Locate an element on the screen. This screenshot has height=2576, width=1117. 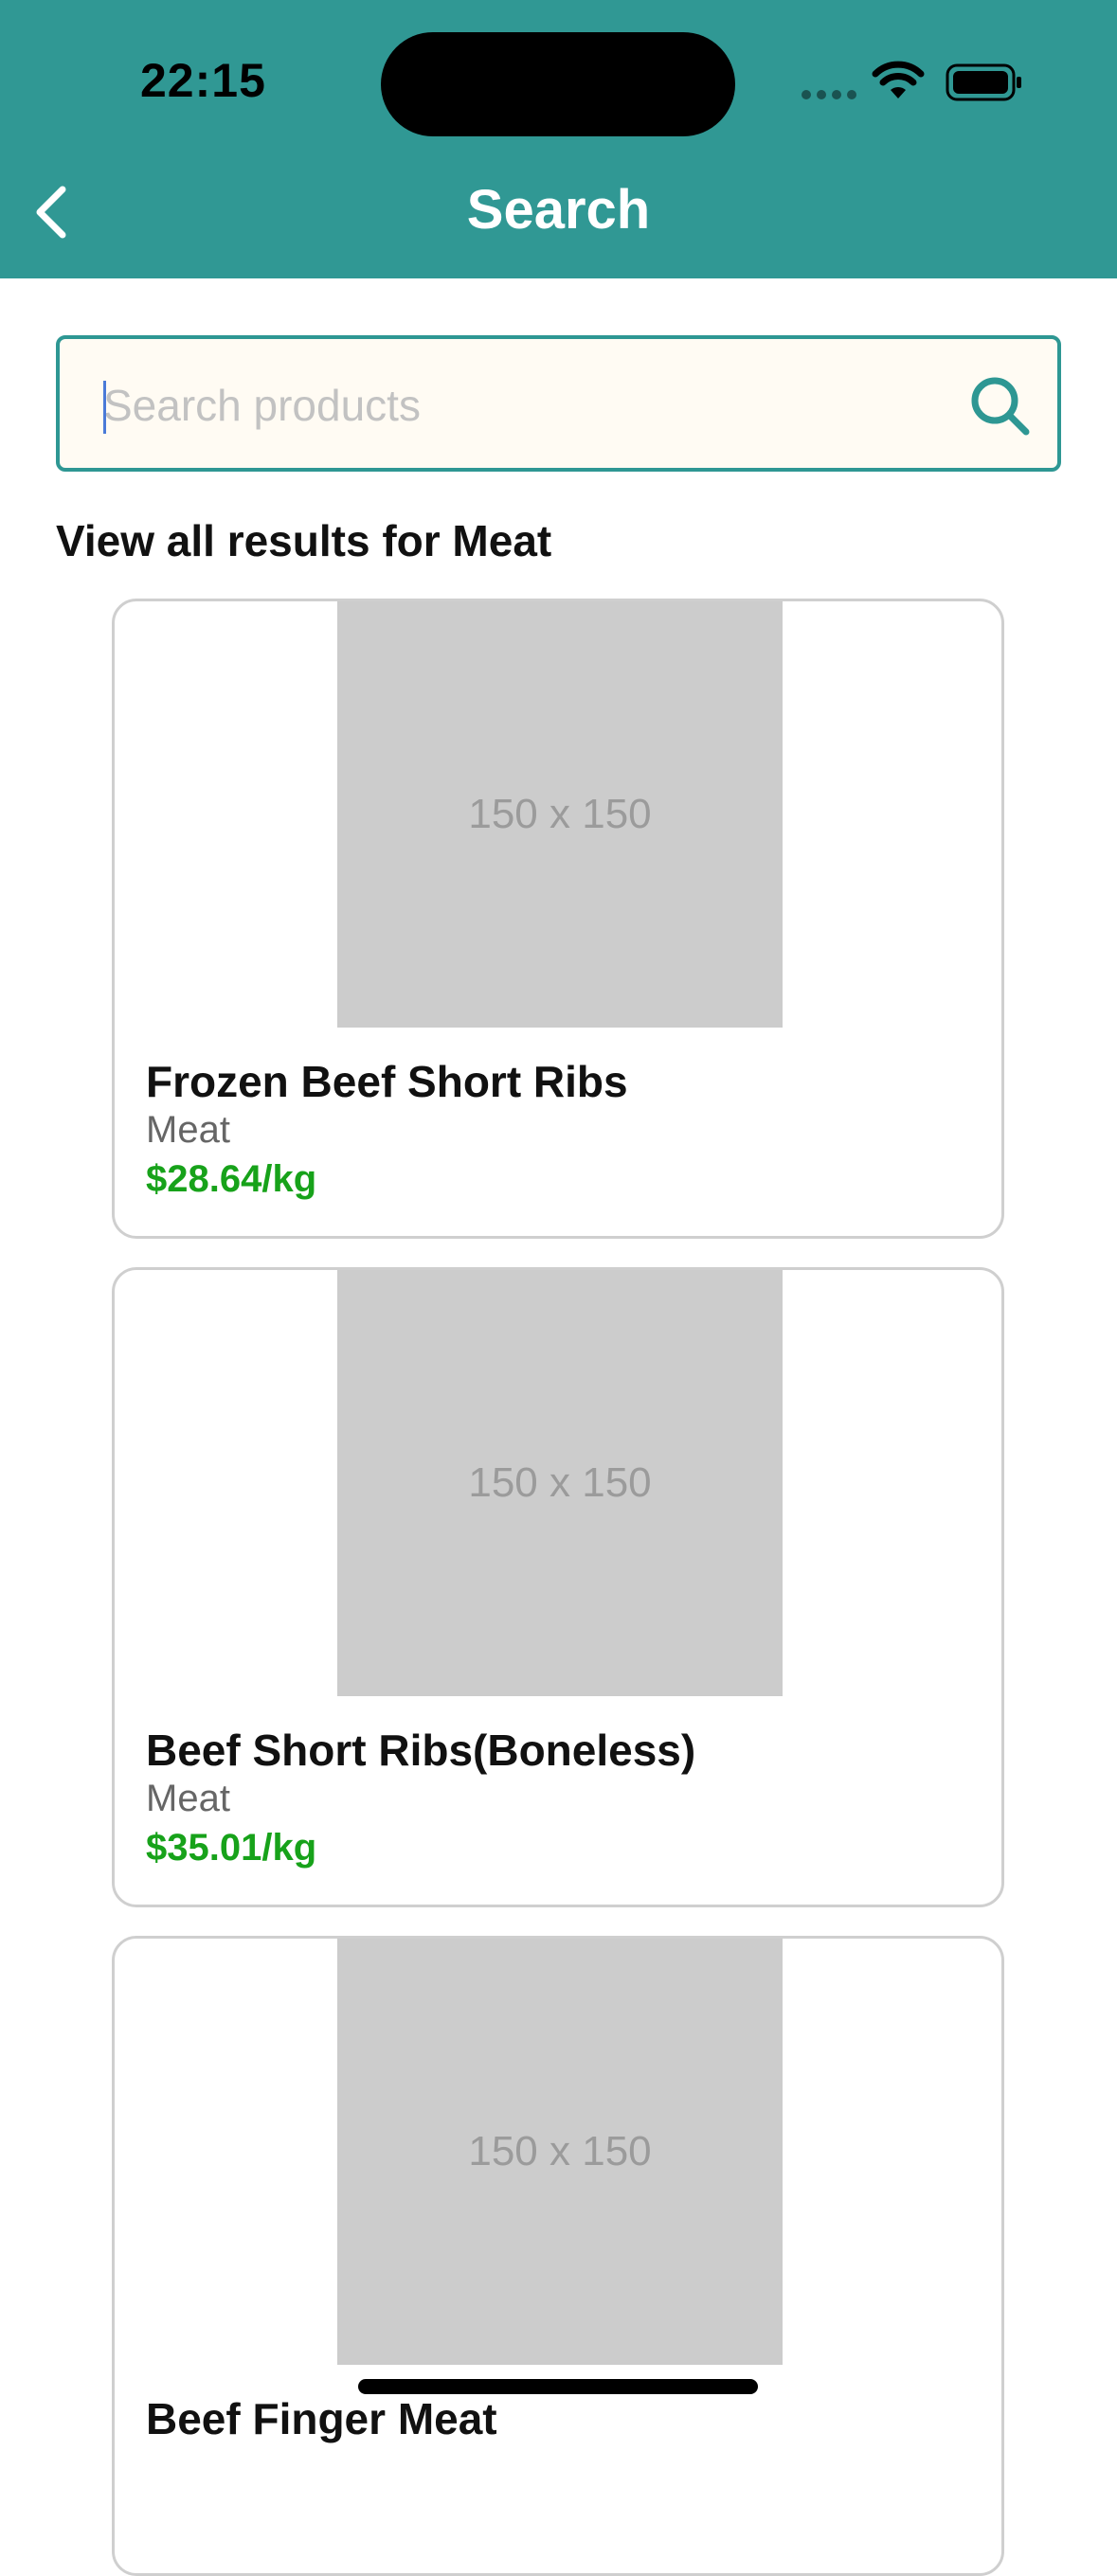
product-price: $28.64/kg is located at coordinates (231, 1179).